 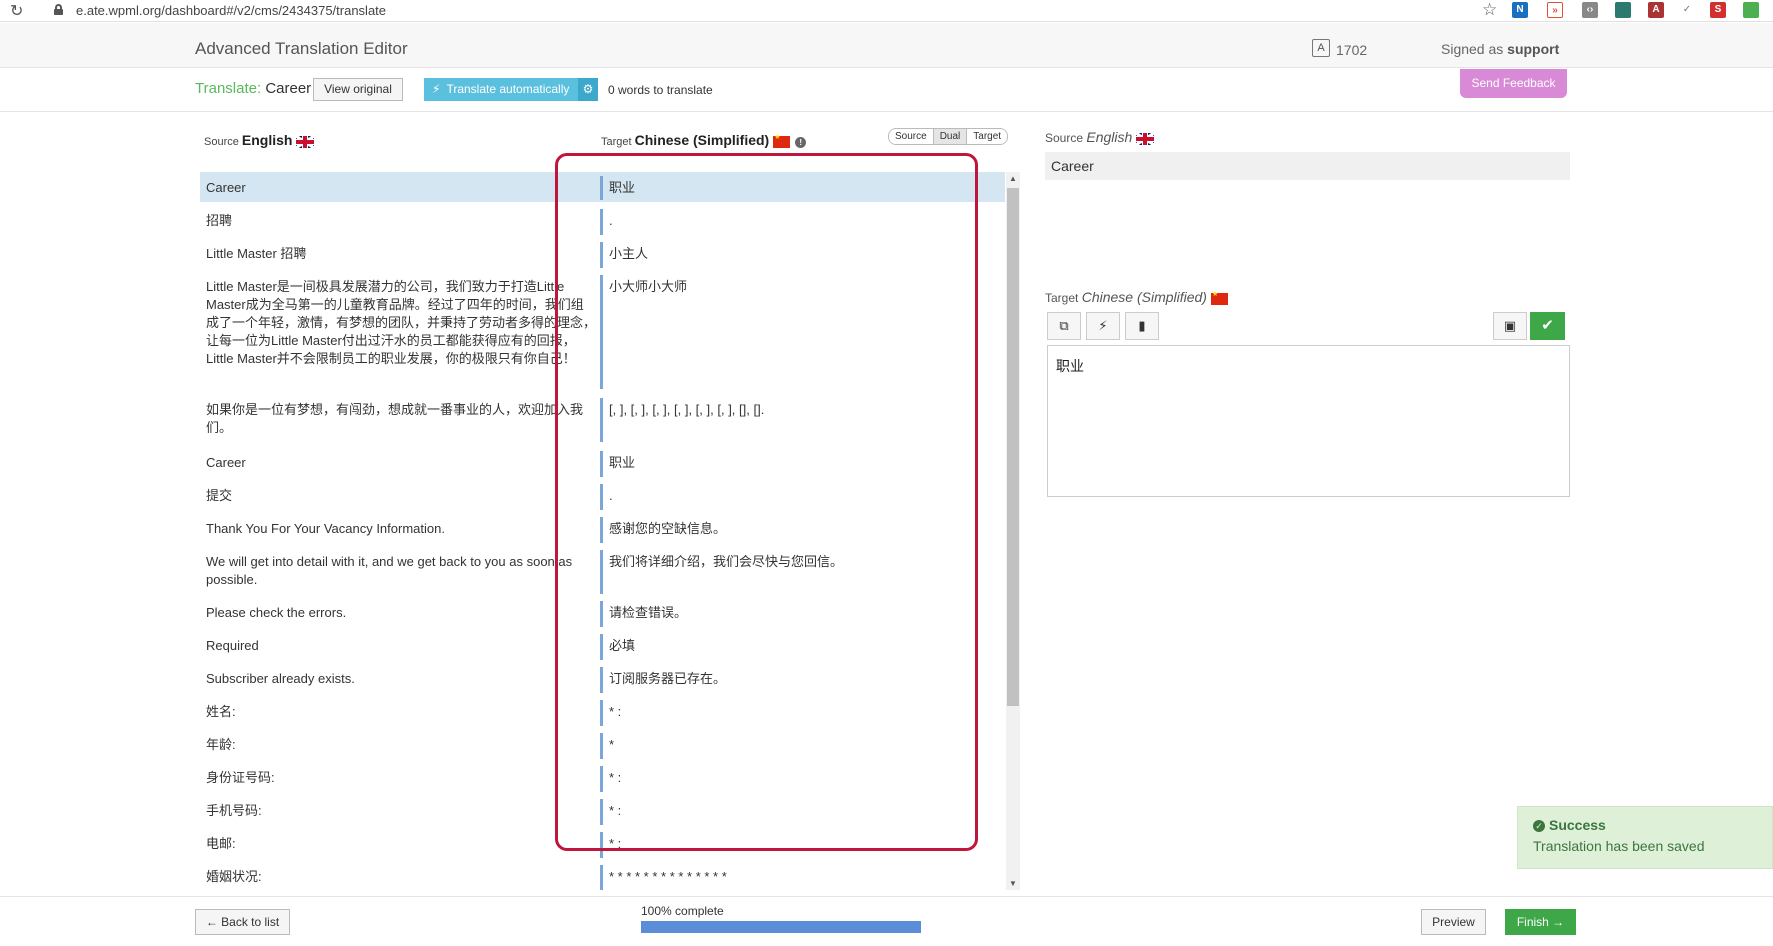 What do you see at coordinates (1103, 326) in the screenshot?
I see `machine-translate-button: ⚡` at bounding box center [1103, 326].